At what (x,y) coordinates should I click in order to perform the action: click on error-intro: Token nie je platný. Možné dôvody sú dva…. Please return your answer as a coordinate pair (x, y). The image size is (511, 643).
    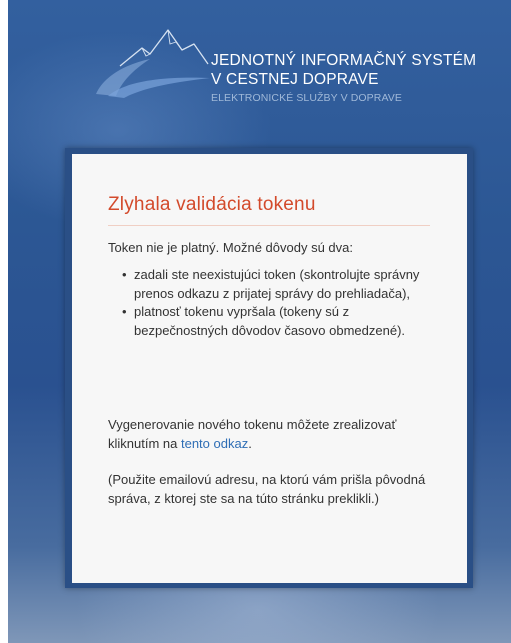
    Looking at the image, I should click on (230, 247).